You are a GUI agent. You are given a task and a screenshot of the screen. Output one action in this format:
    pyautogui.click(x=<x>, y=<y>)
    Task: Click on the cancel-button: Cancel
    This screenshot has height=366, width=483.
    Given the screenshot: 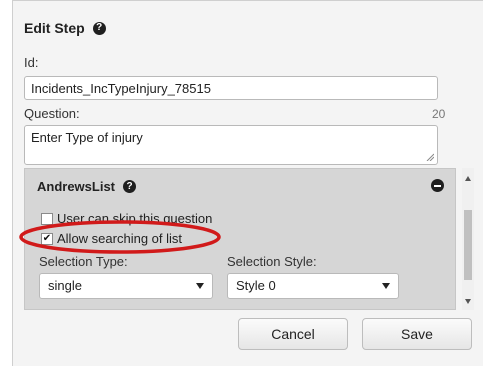 What is the action you would take?
    pyautogui.click(x=293, y=334)
    